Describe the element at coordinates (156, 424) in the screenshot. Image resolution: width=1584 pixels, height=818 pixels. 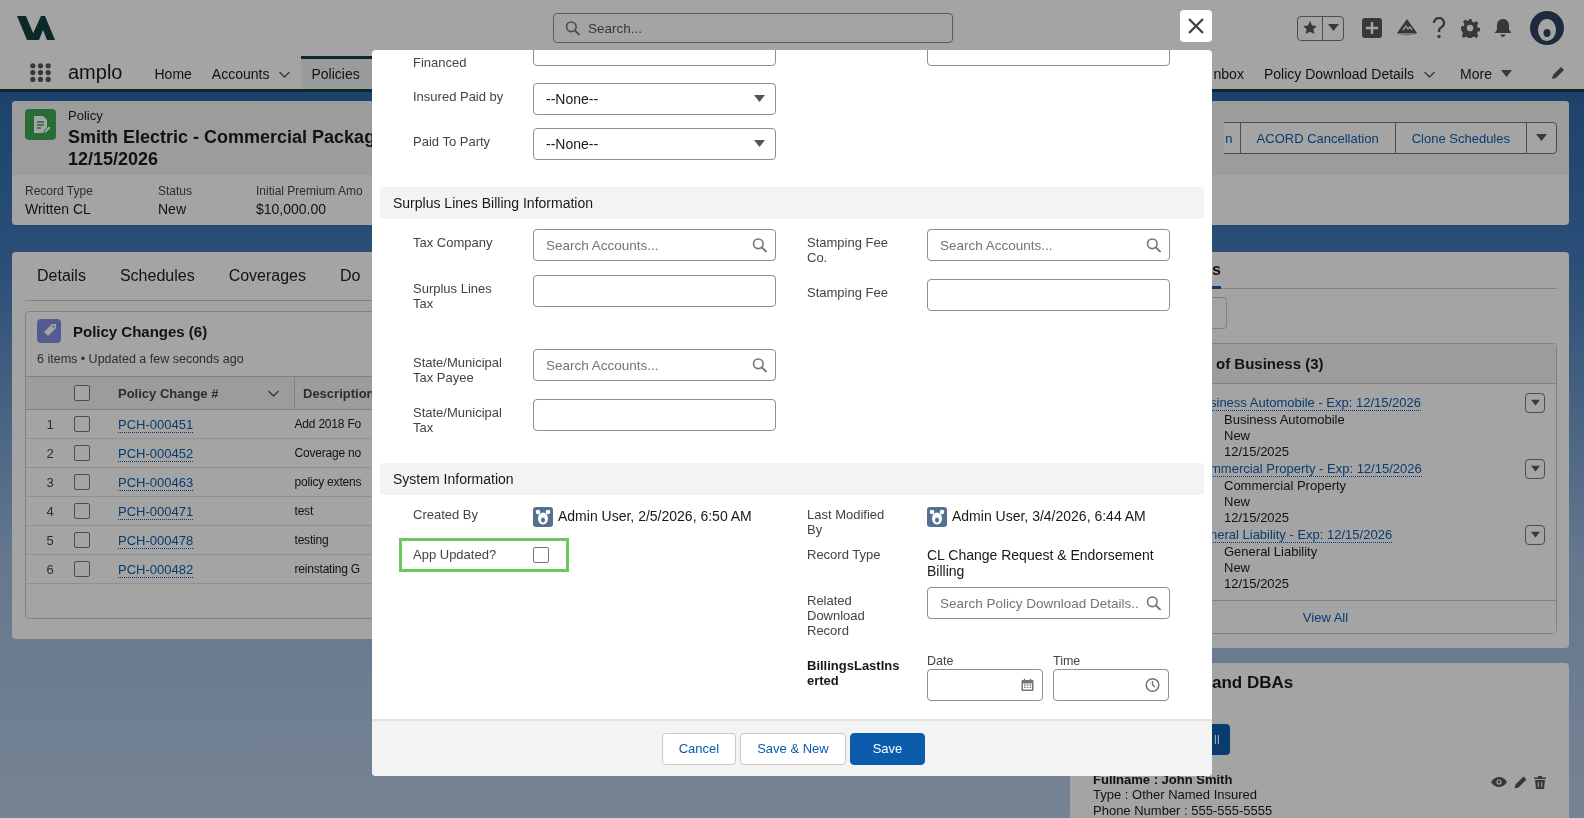
I see `record-link: PCH-000451` at that location.